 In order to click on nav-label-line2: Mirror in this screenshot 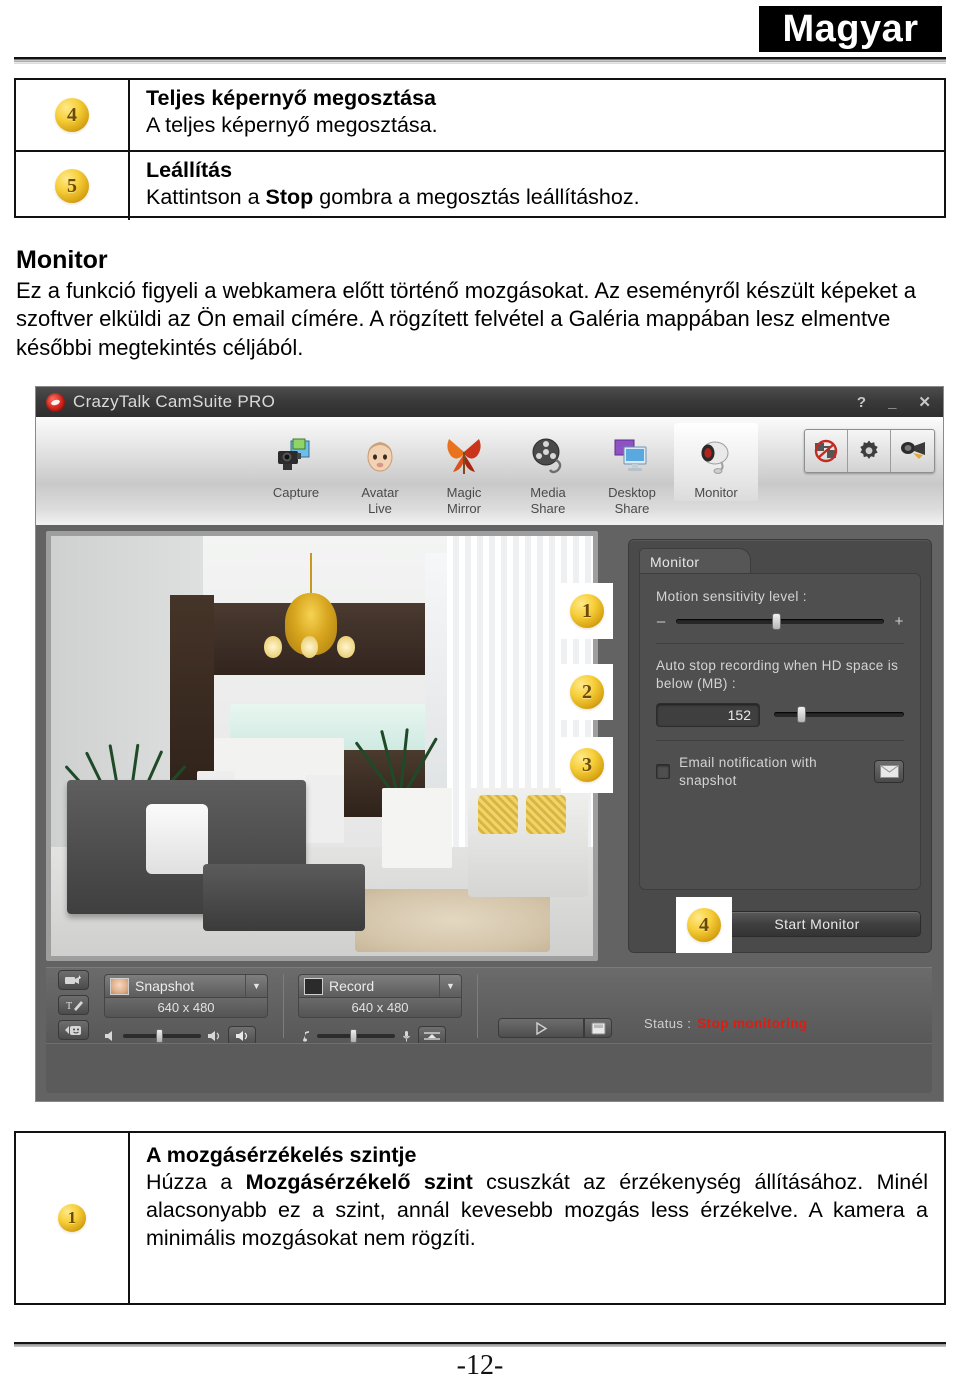, I will do `click(464, 508)`.